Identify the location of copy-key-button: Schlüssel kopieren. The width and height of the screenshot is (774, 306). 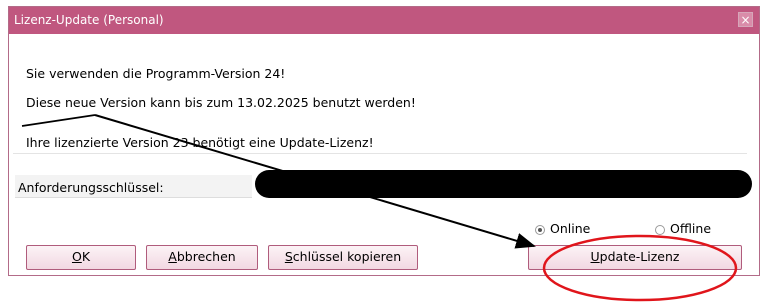
(343, 257).